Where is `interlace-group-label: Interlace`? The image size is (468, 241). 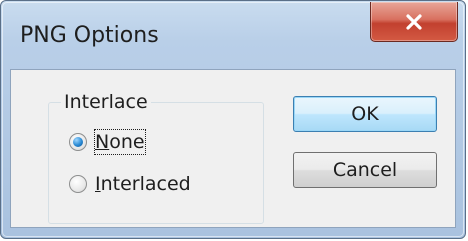 interlace-group-label: Interlace is located at coordinates (106, 102).